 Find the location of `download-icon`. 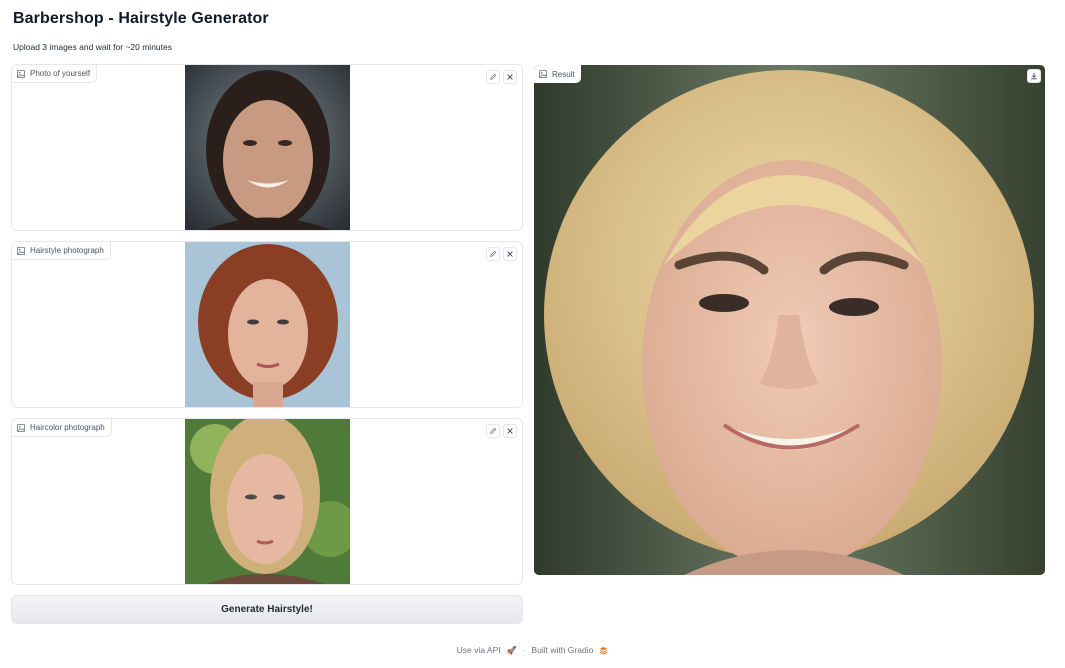

download-icon is located at coordinates (1034, 76).